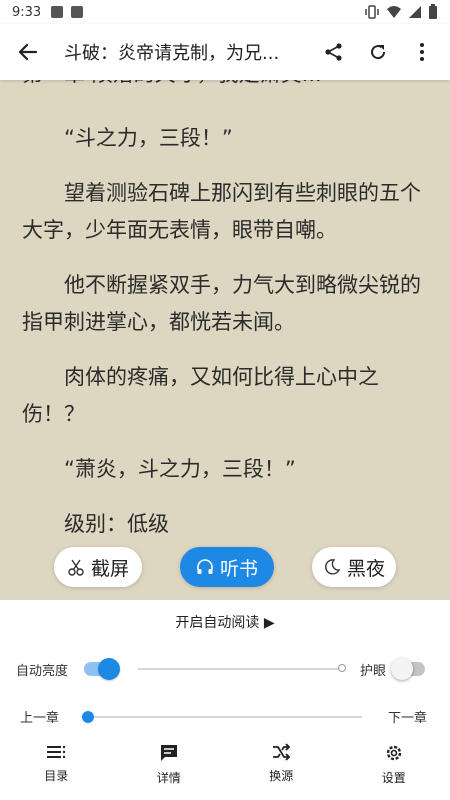  I want to click on paragraph: 望着测验石碑上那闪到有些刺眼的五个大字，少年面无表情，眼带自嘲。, so click(221, 211).